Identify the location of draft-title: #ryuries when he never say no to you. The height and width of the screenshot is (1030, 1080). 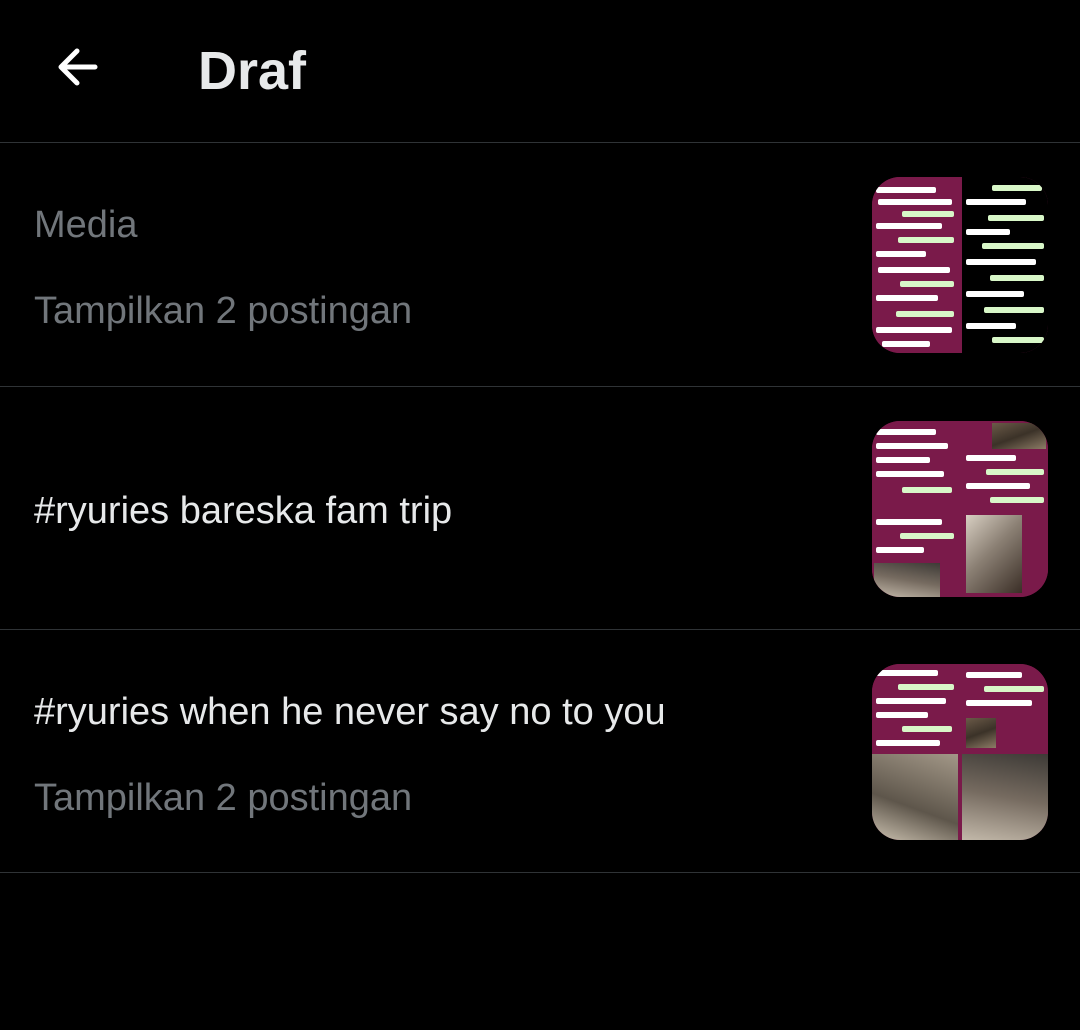
(350, 712).